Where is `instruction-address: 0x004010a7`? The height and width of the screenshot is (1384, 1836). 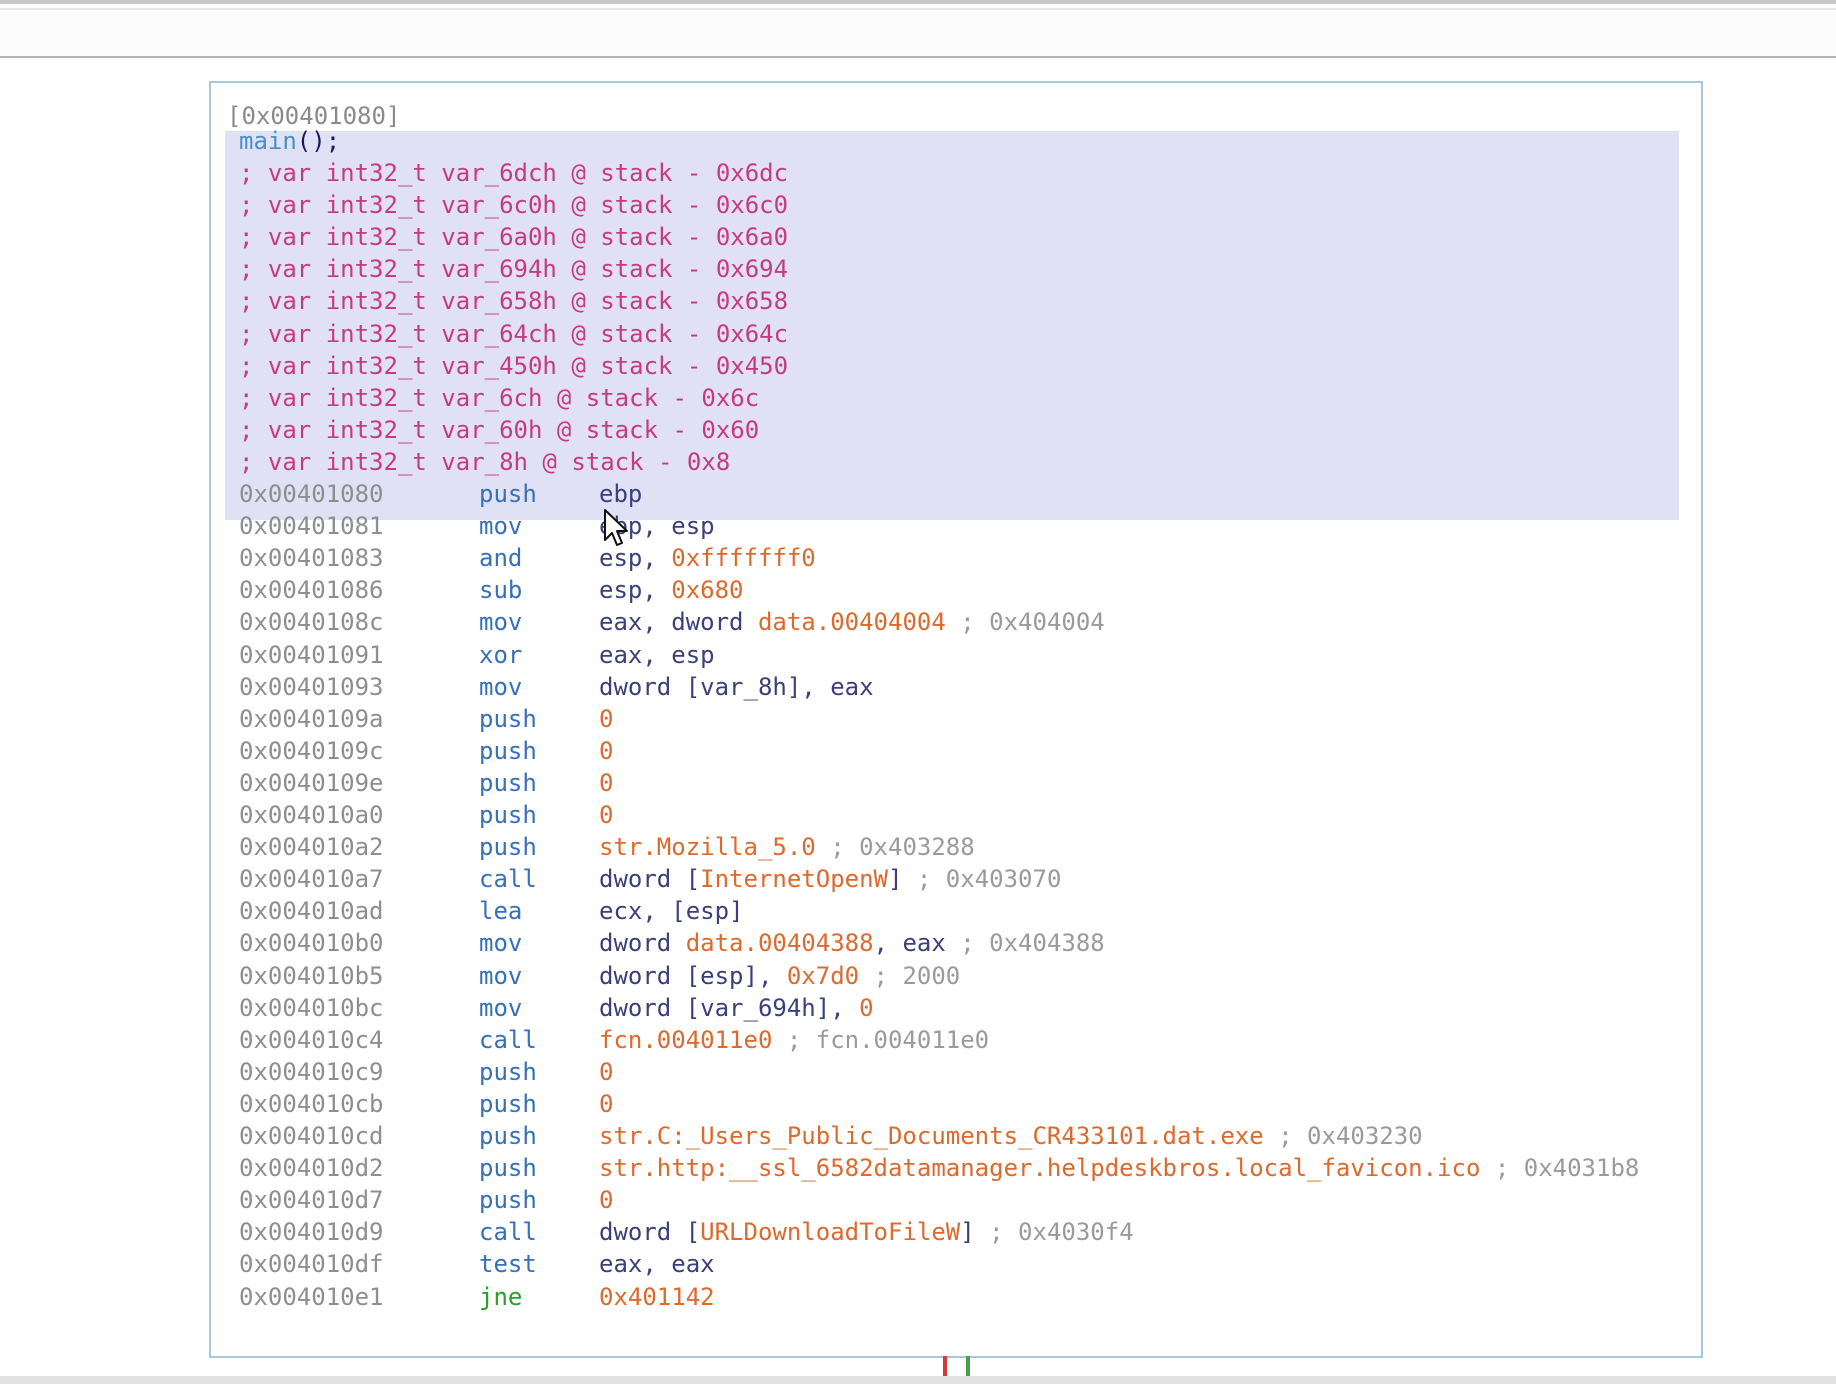 instruction-address: 0x004010a7 is located at coordinates (359, 879).